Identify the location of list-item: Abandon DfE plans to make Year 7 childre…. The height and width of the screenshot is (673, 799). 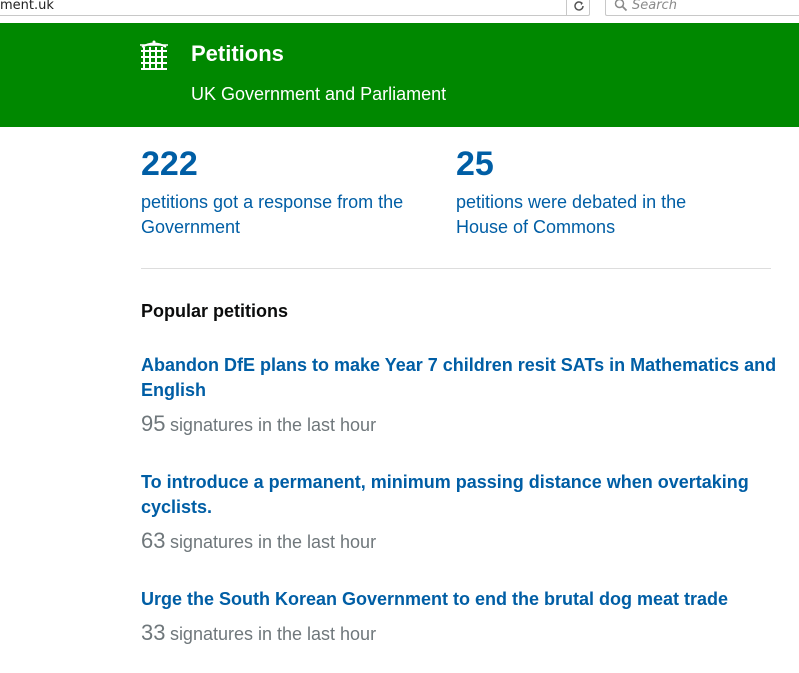
(461, 395).